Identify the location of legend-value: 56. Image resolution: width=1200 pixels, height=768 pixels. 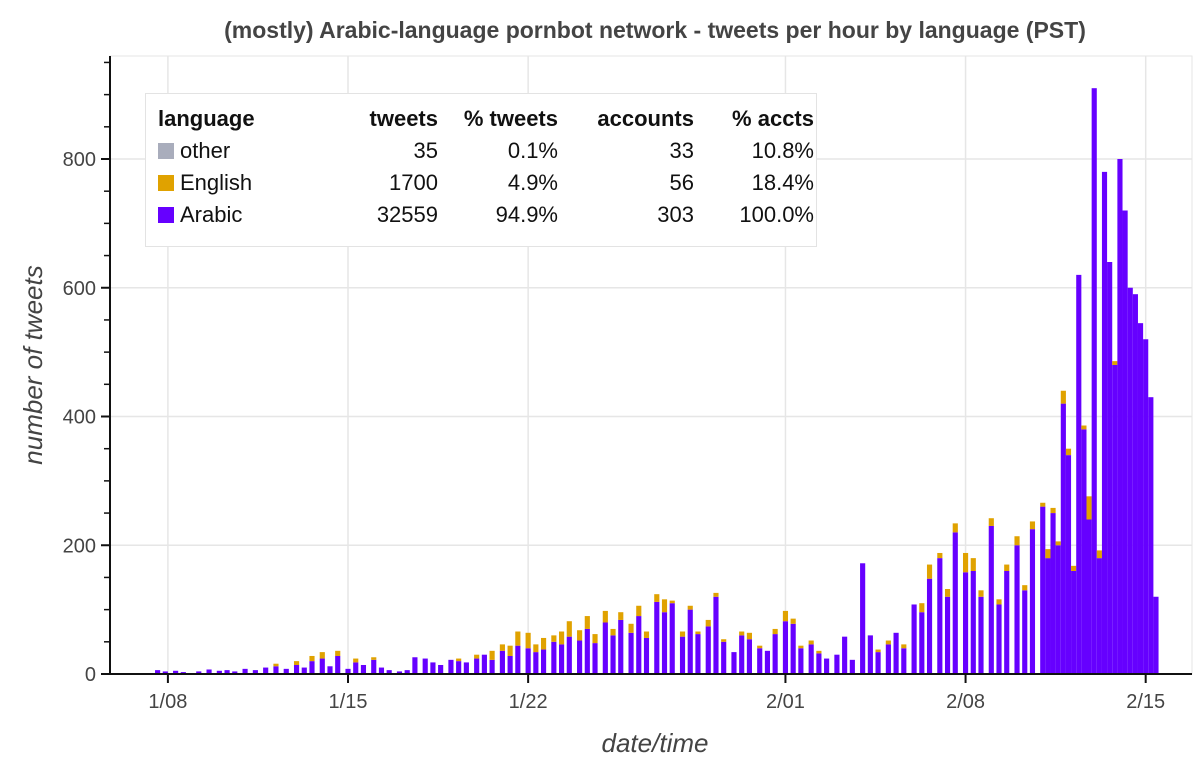
(681, 182).